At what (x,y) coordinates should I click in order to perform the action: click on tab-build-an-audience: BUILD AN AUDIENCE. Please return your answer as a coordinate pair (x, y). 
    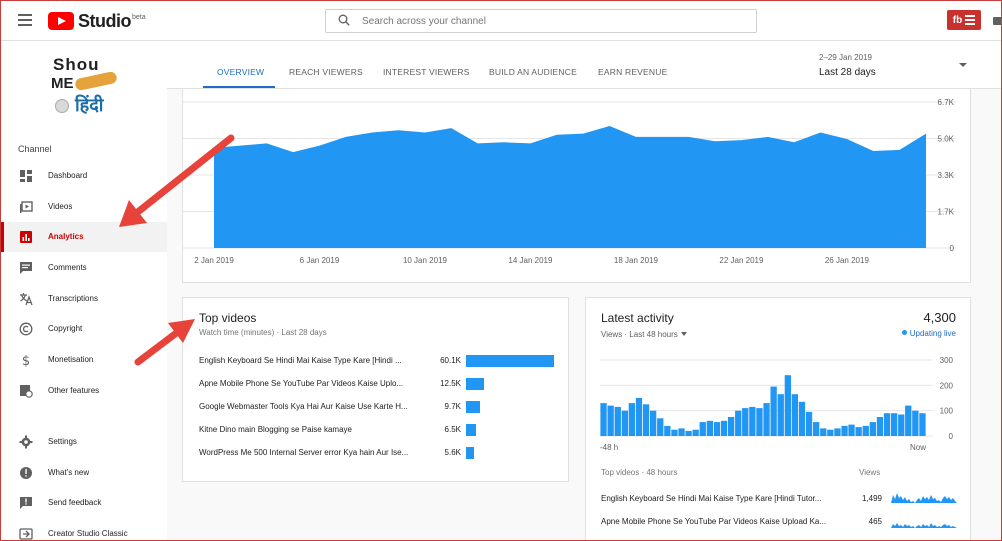
    Looking at the image, I should click on (533, 72).